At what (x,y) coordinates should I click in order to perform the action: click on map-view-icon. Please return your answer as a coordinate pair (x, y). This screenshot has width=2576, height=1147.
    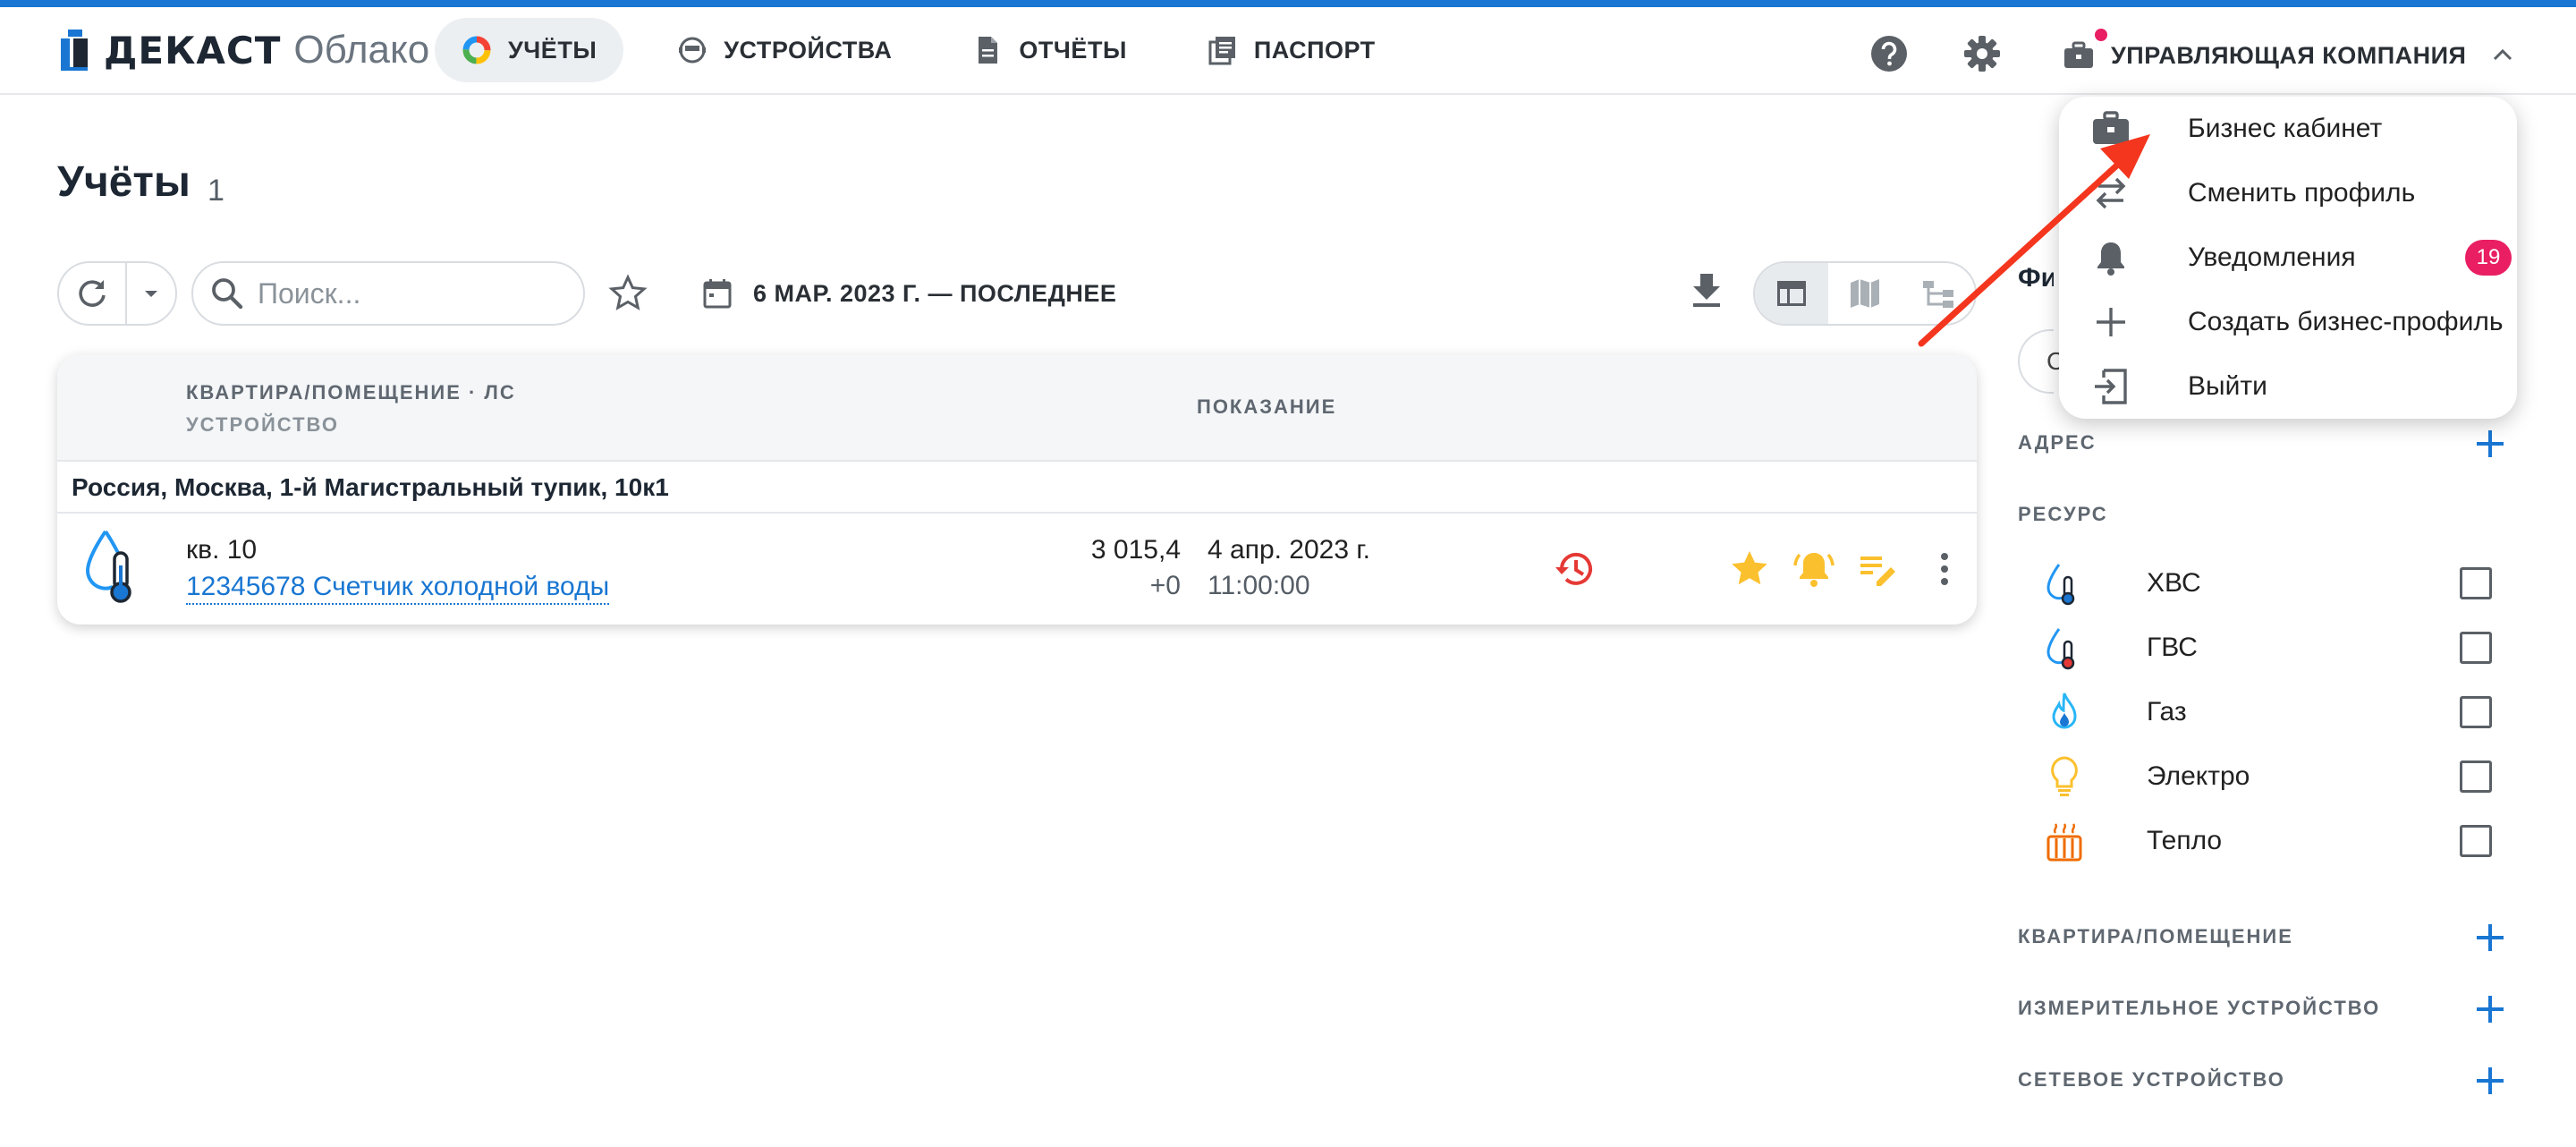
    Looking at the image, I should click on (1865, 293).